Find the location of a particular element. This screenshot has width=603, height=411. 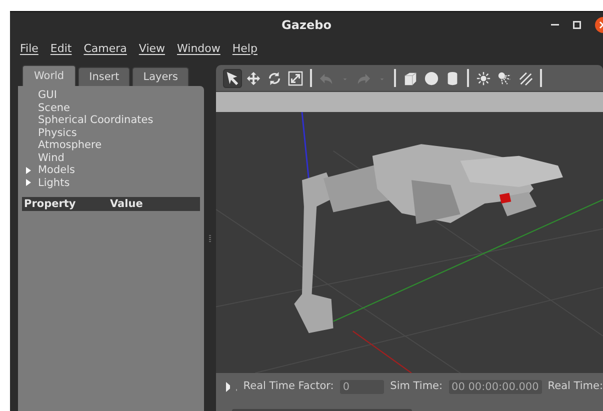

window-title: Gazebo is located at coordinates (307, 25).